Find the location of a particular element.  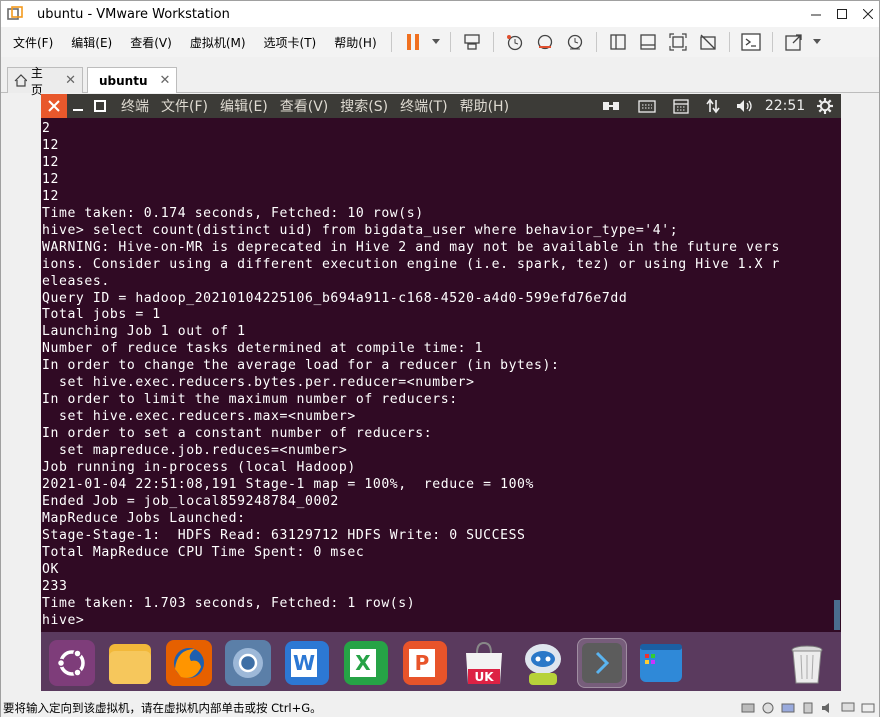

scrollbar-thumb is located at coordinates (837, 615).